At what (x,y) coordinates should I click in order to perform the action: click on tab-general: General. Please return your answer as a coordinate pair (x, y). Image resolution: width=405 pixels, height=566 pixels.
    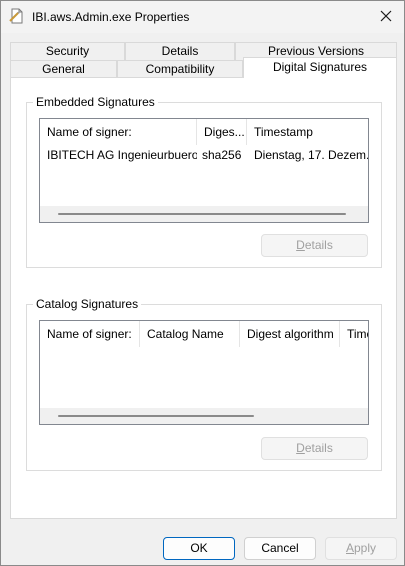
    Looking at the image, I should click on (63, 69).